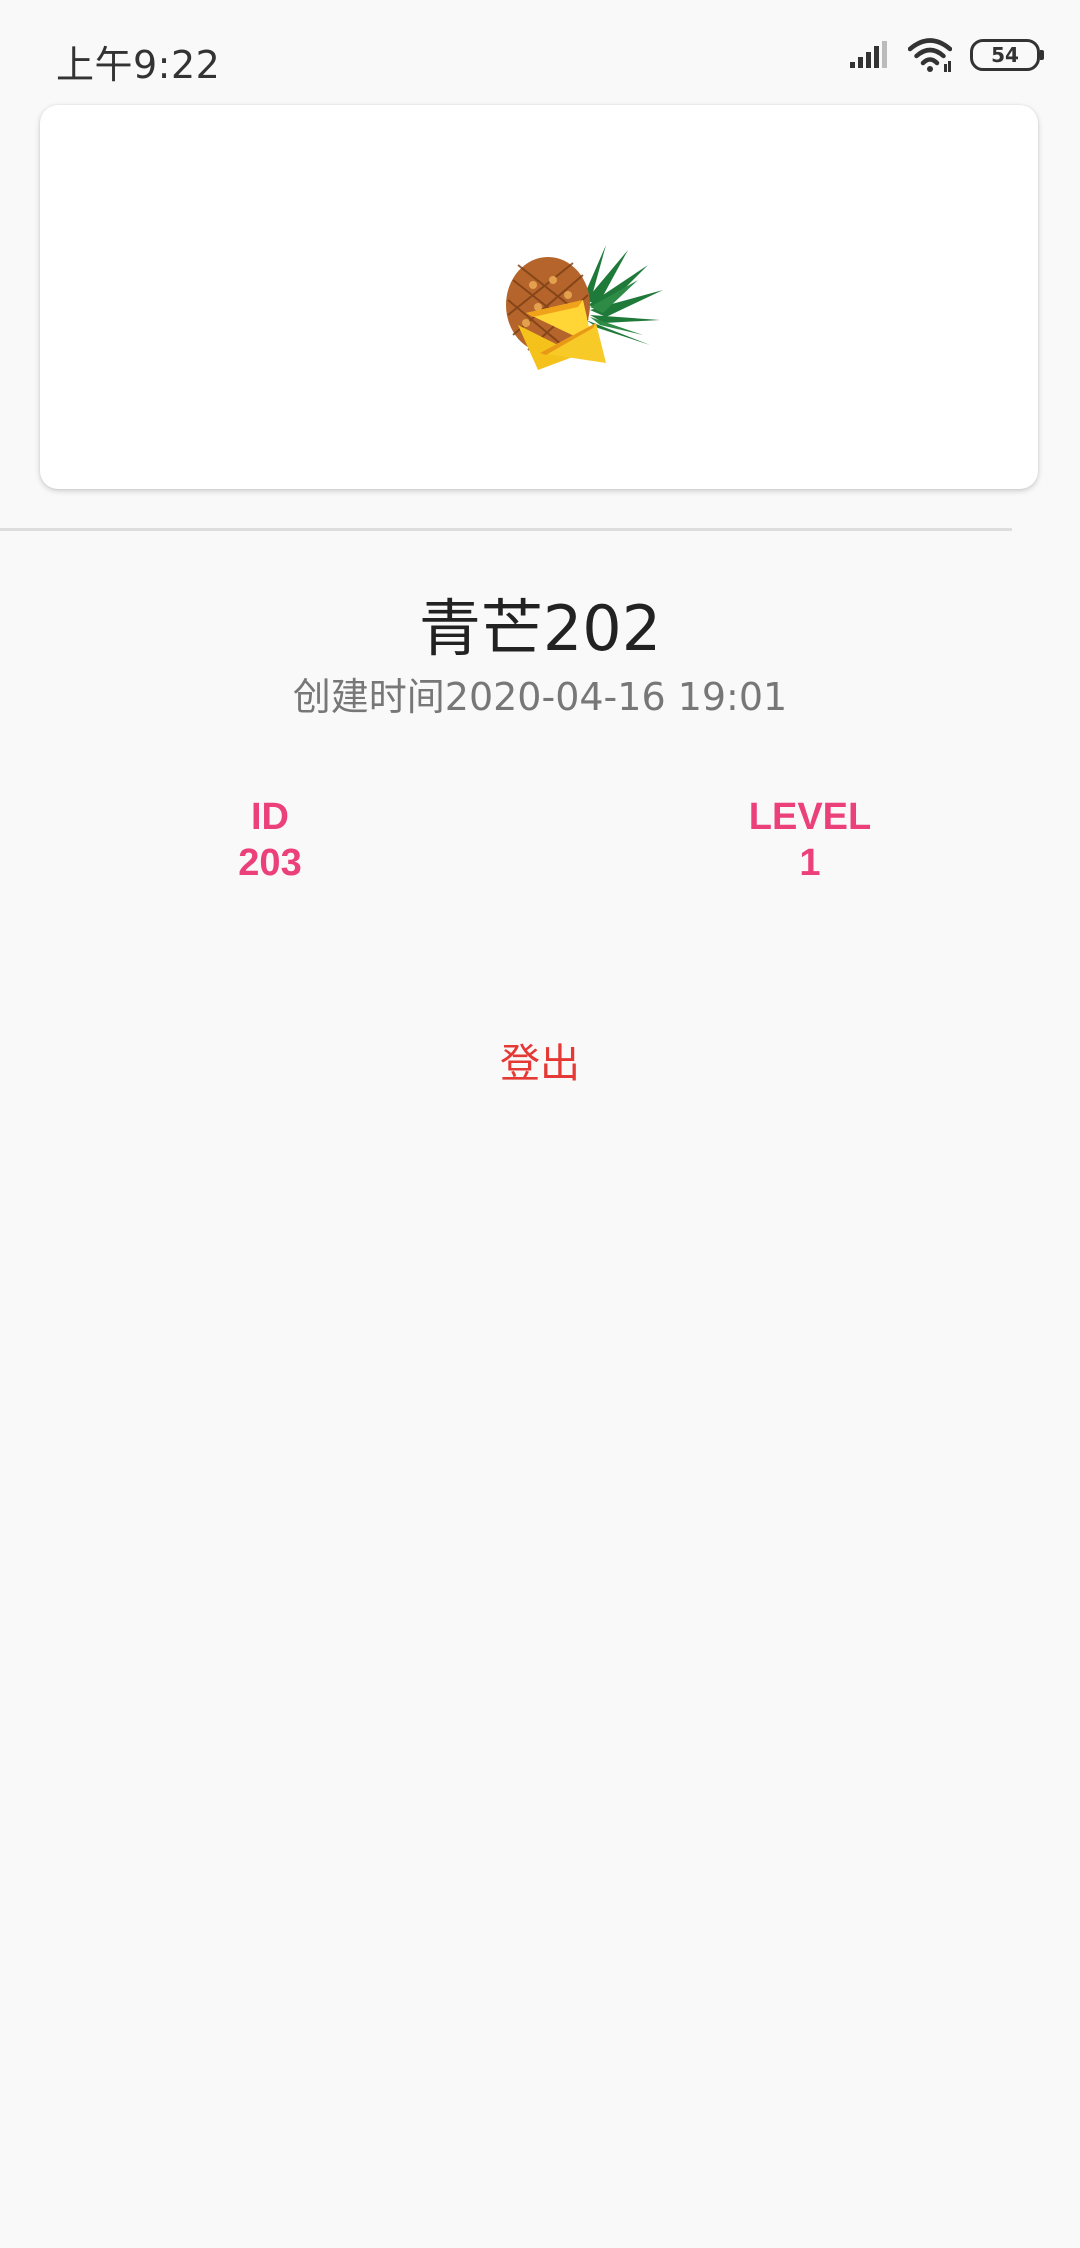 The height and width of the screenshot is (2248, 1080). I want to click on wifi-icon, so click(930, 55).